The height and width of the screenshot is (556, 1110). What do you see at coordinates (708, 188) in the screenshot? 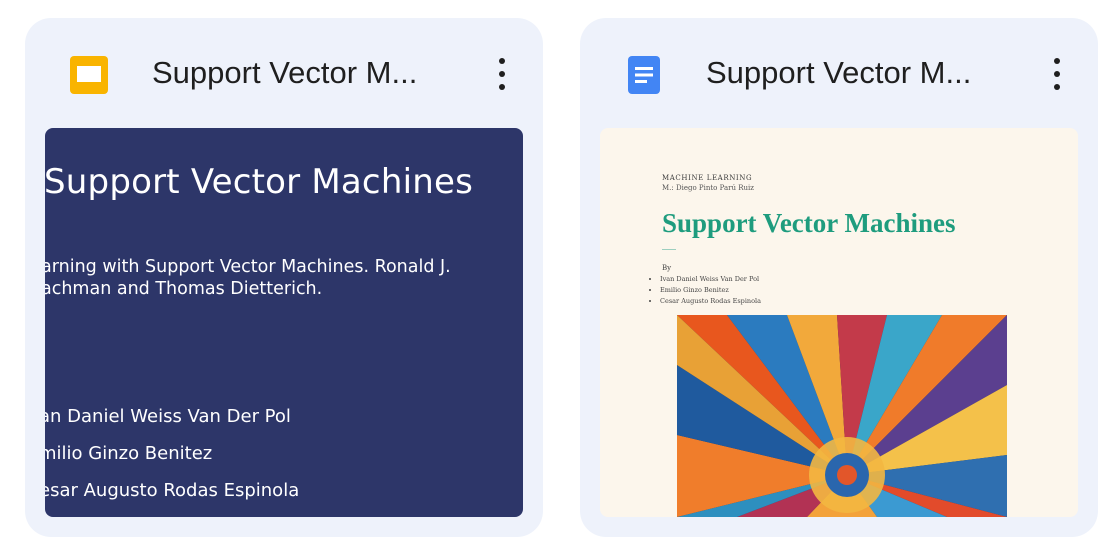
I see `doc-subtitle: M.: Diego Pinto Parú Ruiz` at bounding box center [708, 188].